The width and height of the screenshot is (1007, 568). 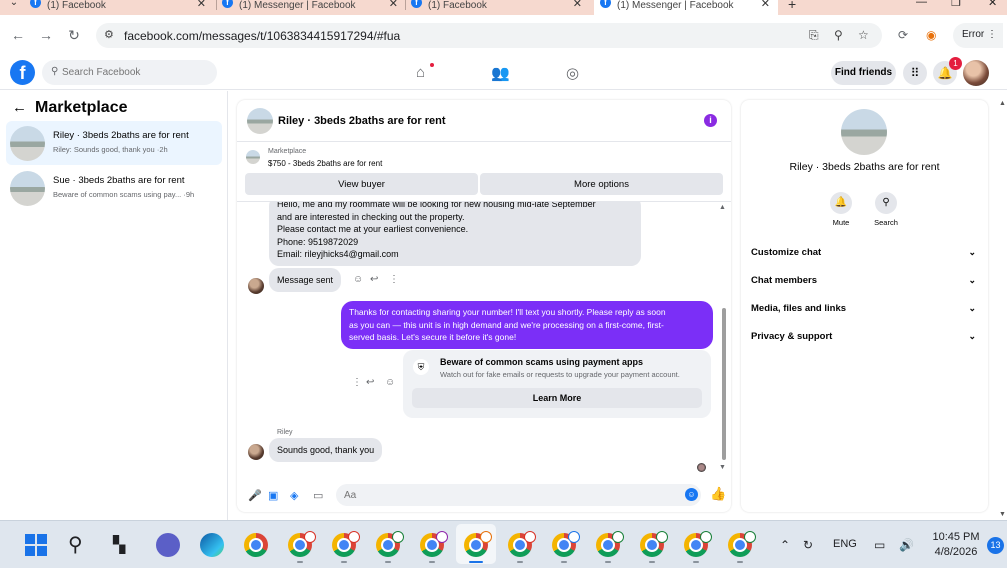 What do you see at coordinates (691, 494) in the screenshot?
I see `emoji-icon: ☺` at bounding box center [691, 494].